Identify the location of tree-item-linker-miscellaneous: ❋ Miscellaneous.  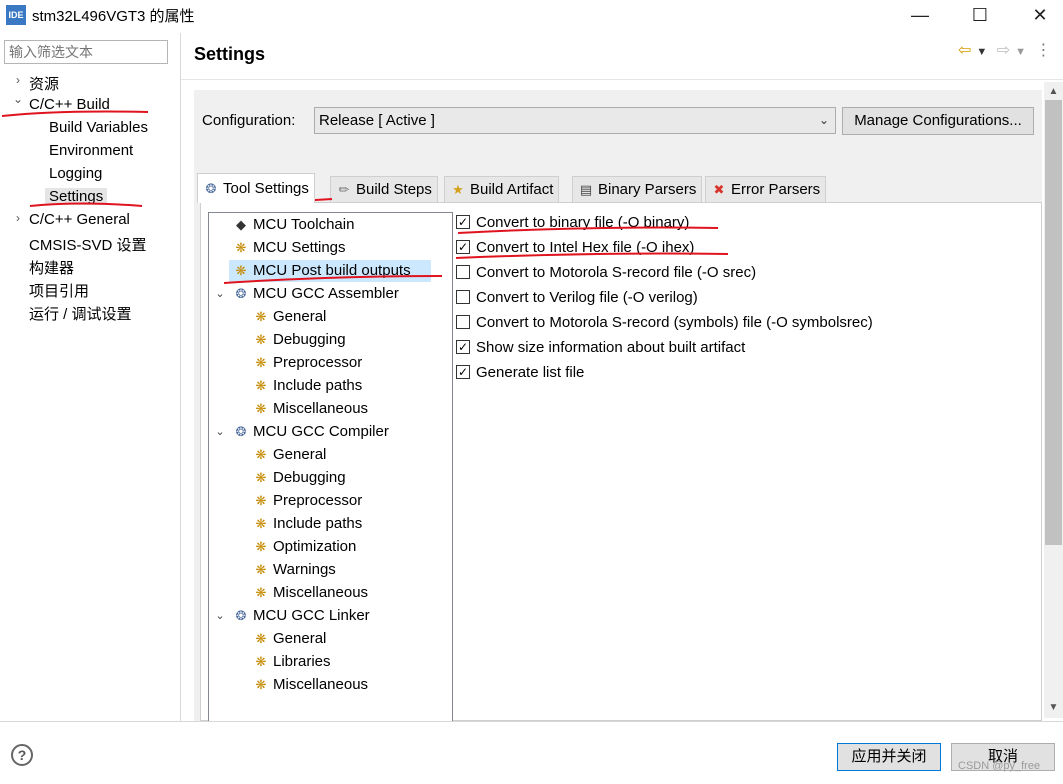
(329, 685).